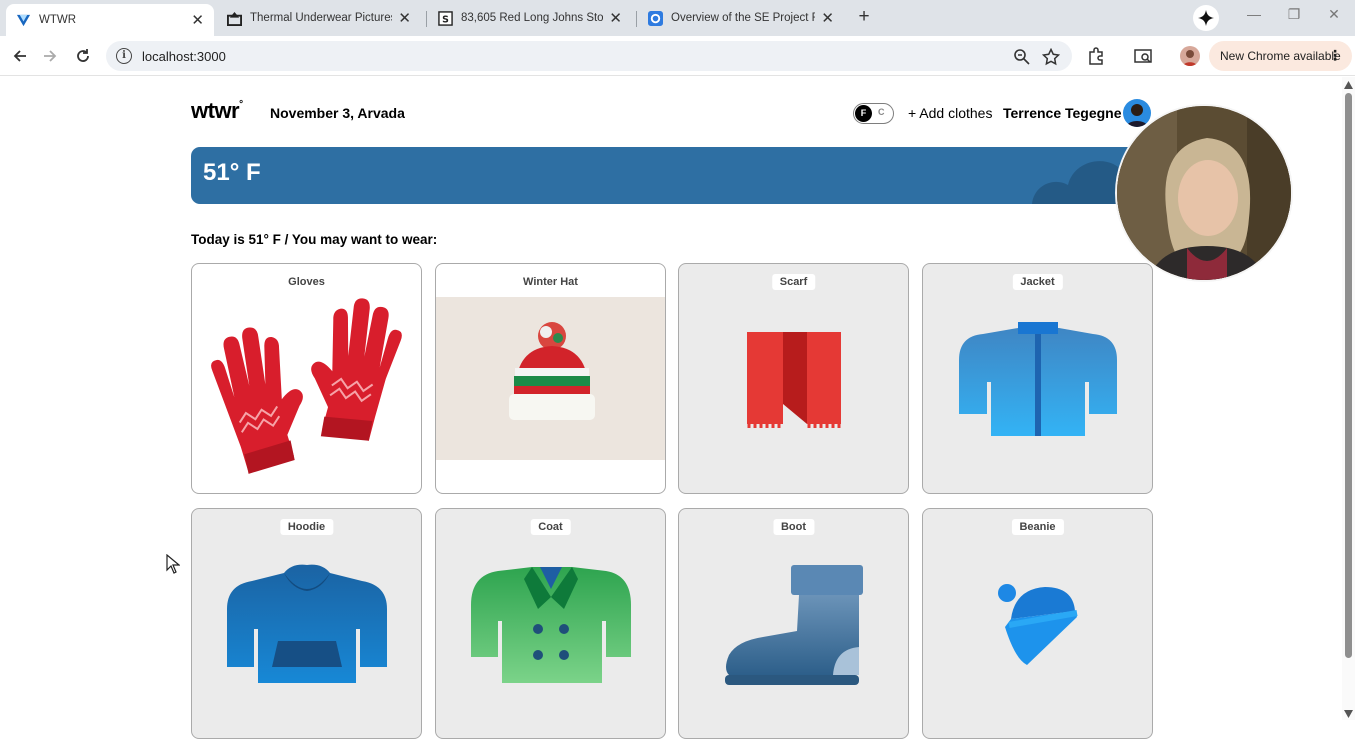 This screenshot has height=739, width=1355. What do you see at coordinates (23, 20) in the screenshot?
I see `vuetify-icon` at bounding box center [23, 20].